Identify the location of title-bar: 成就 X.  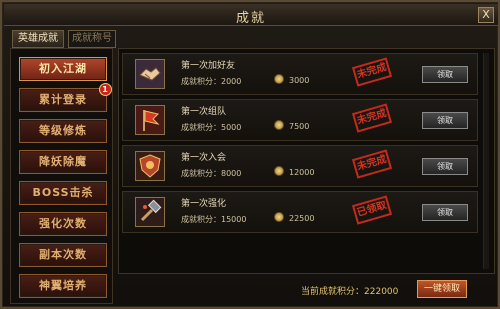
(251, 15).